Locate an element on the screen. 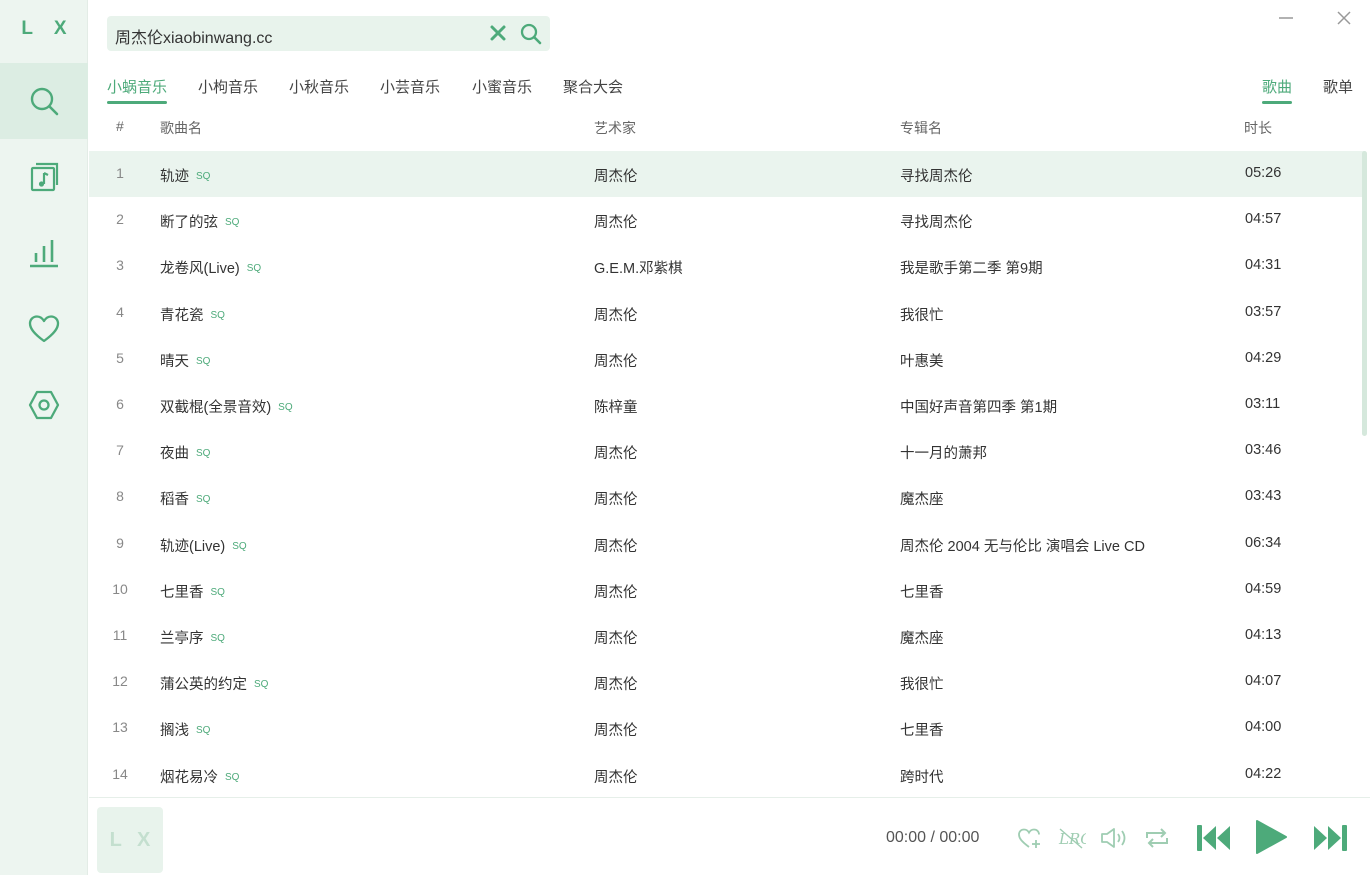 The width and height of the screenshot is (1370, 875). lyrics-icon: LRC is located at coordinates (1072, 838).